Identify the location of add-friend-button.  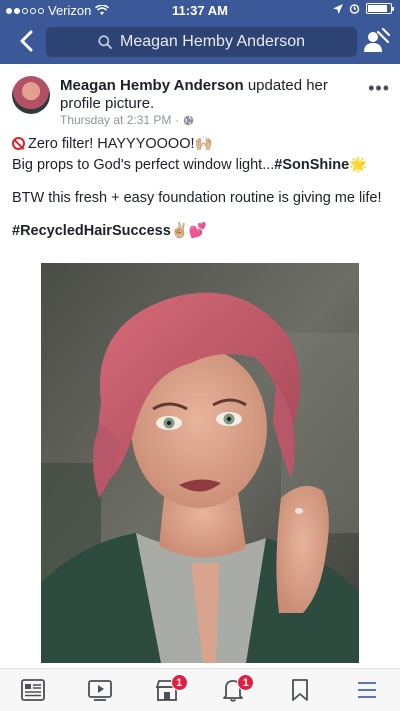
(376, 41).